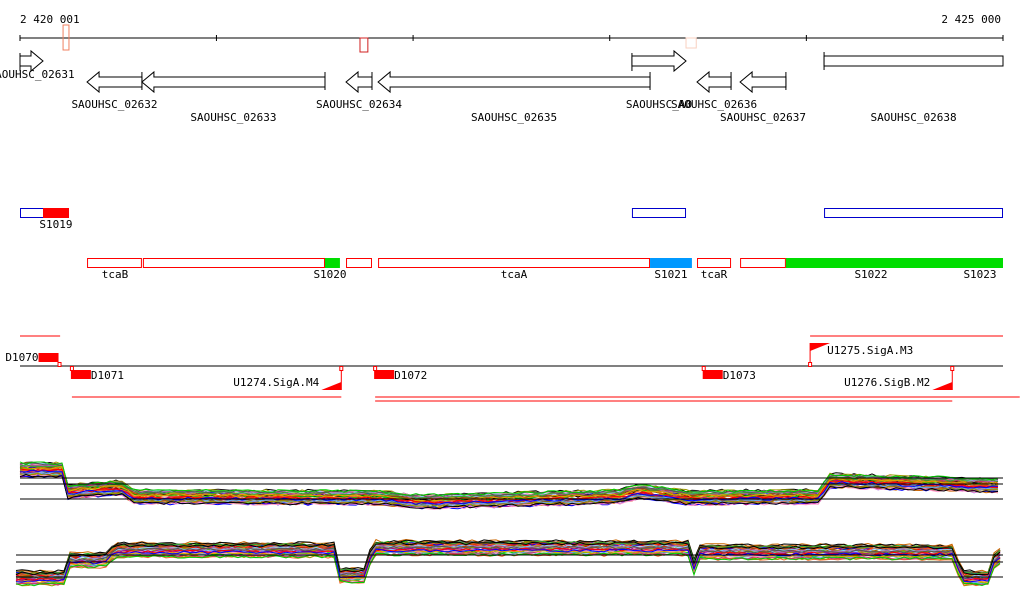 The height and width of the screenshot is (611, 1024). What do you see at coordinates (659, 61) in the screenshot?
I see `gene-arrow-saouhsc_a0` at bounding box center [659, 61].